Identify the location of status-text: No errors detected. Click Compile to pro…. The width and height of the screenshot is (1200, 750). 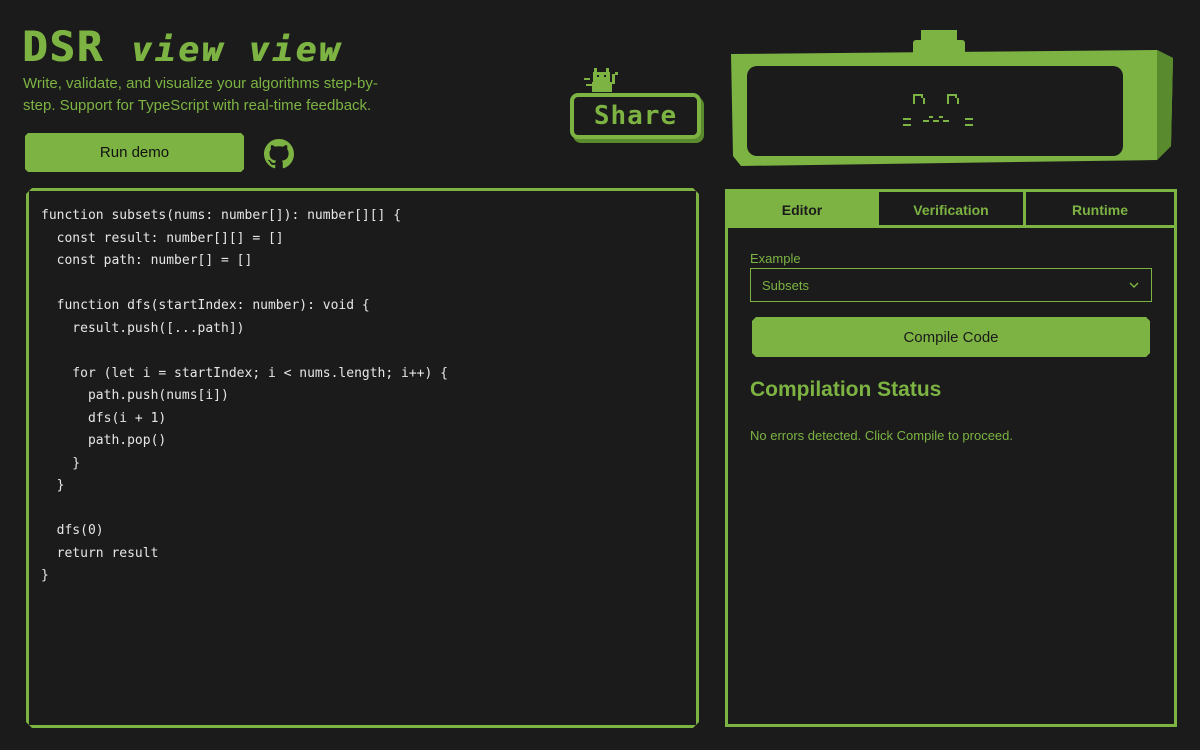
(882, 435).